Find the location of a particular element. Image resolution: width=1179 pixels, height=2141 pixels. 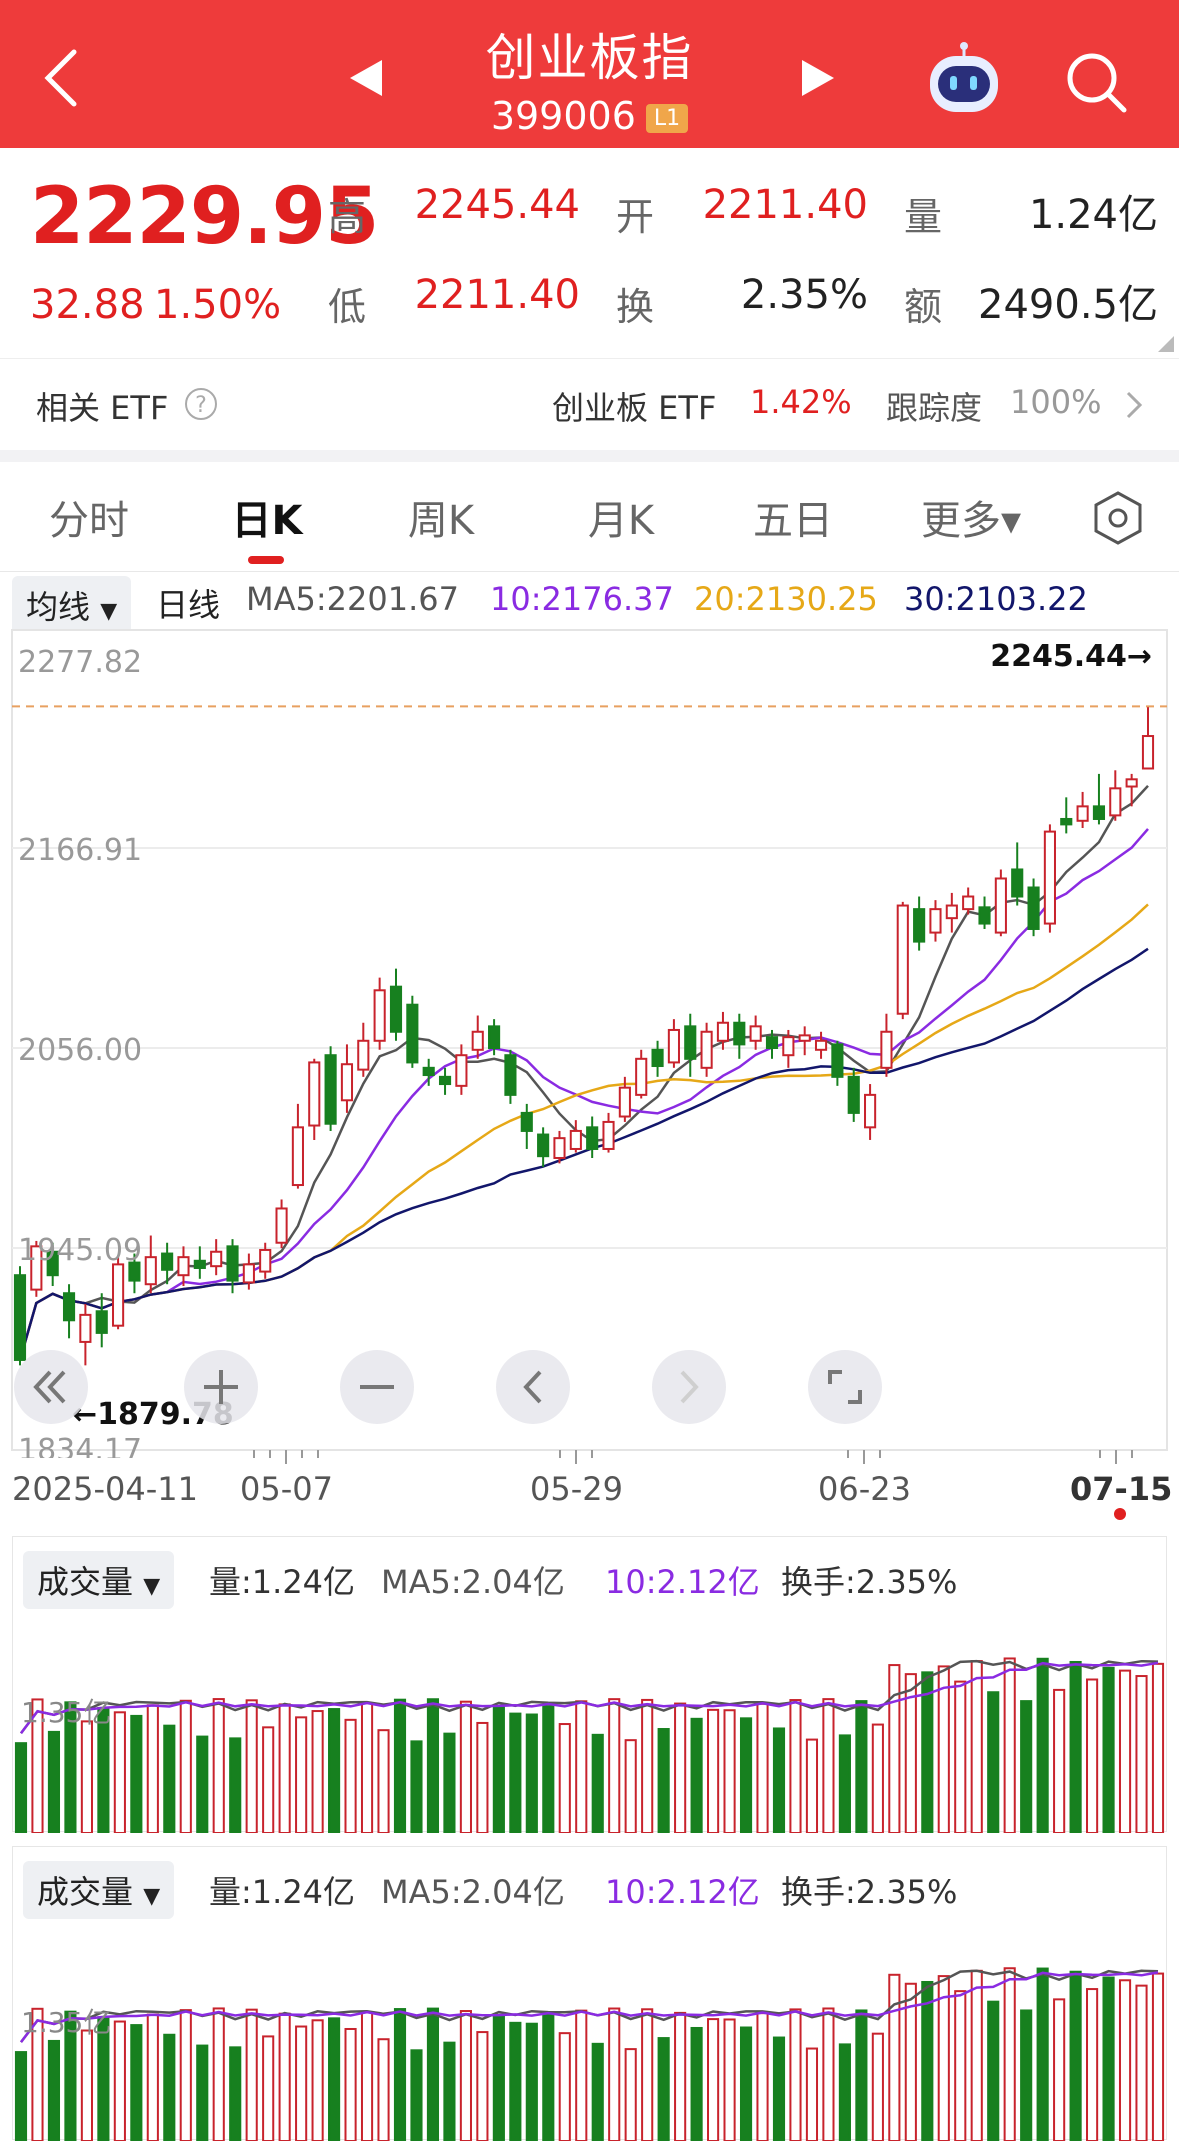

volume-value-1: 量:1.24亿 is located at coordinates (282, 1582).